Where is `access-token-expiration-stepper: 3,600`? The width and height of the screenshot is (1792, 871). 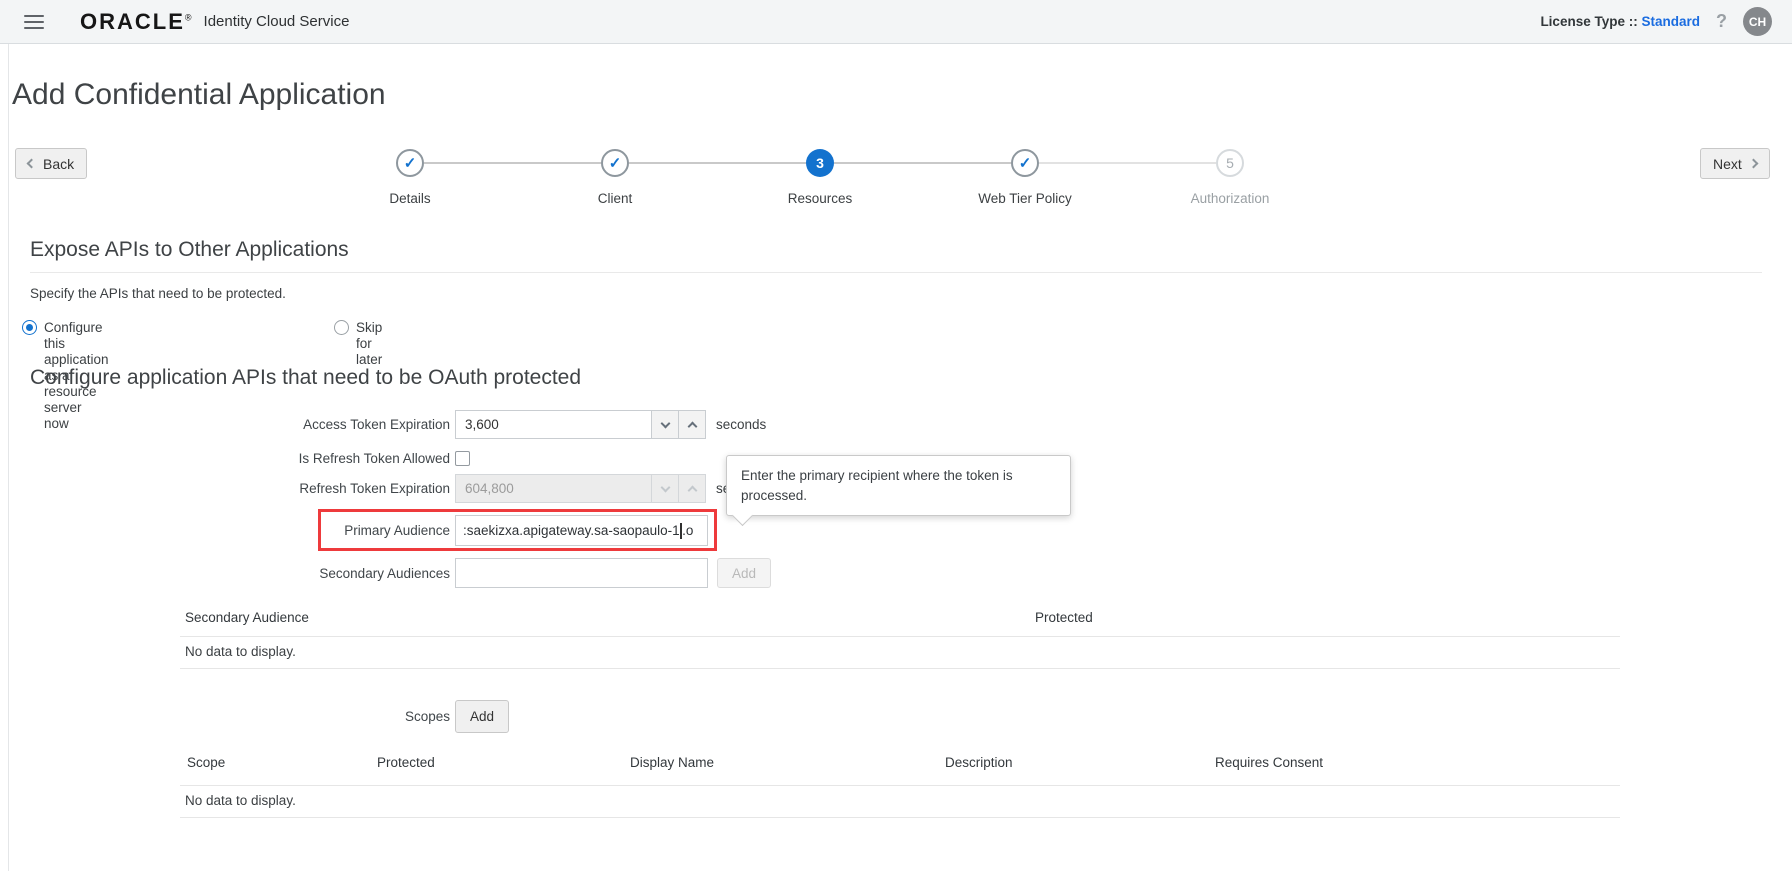
access-token-expiration-stepper: 3,600 is located at coordinates (580, 424).